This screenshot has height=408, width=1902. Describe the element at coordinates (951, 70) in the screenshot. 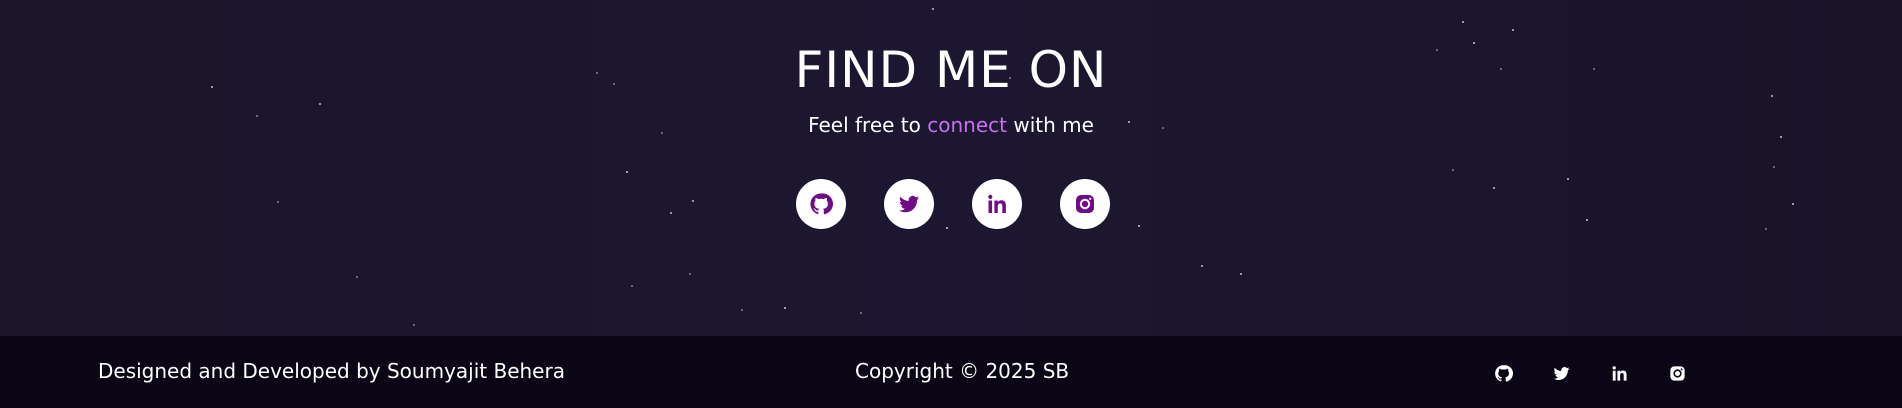

I see `section-title: FIND ME ON` at that location.